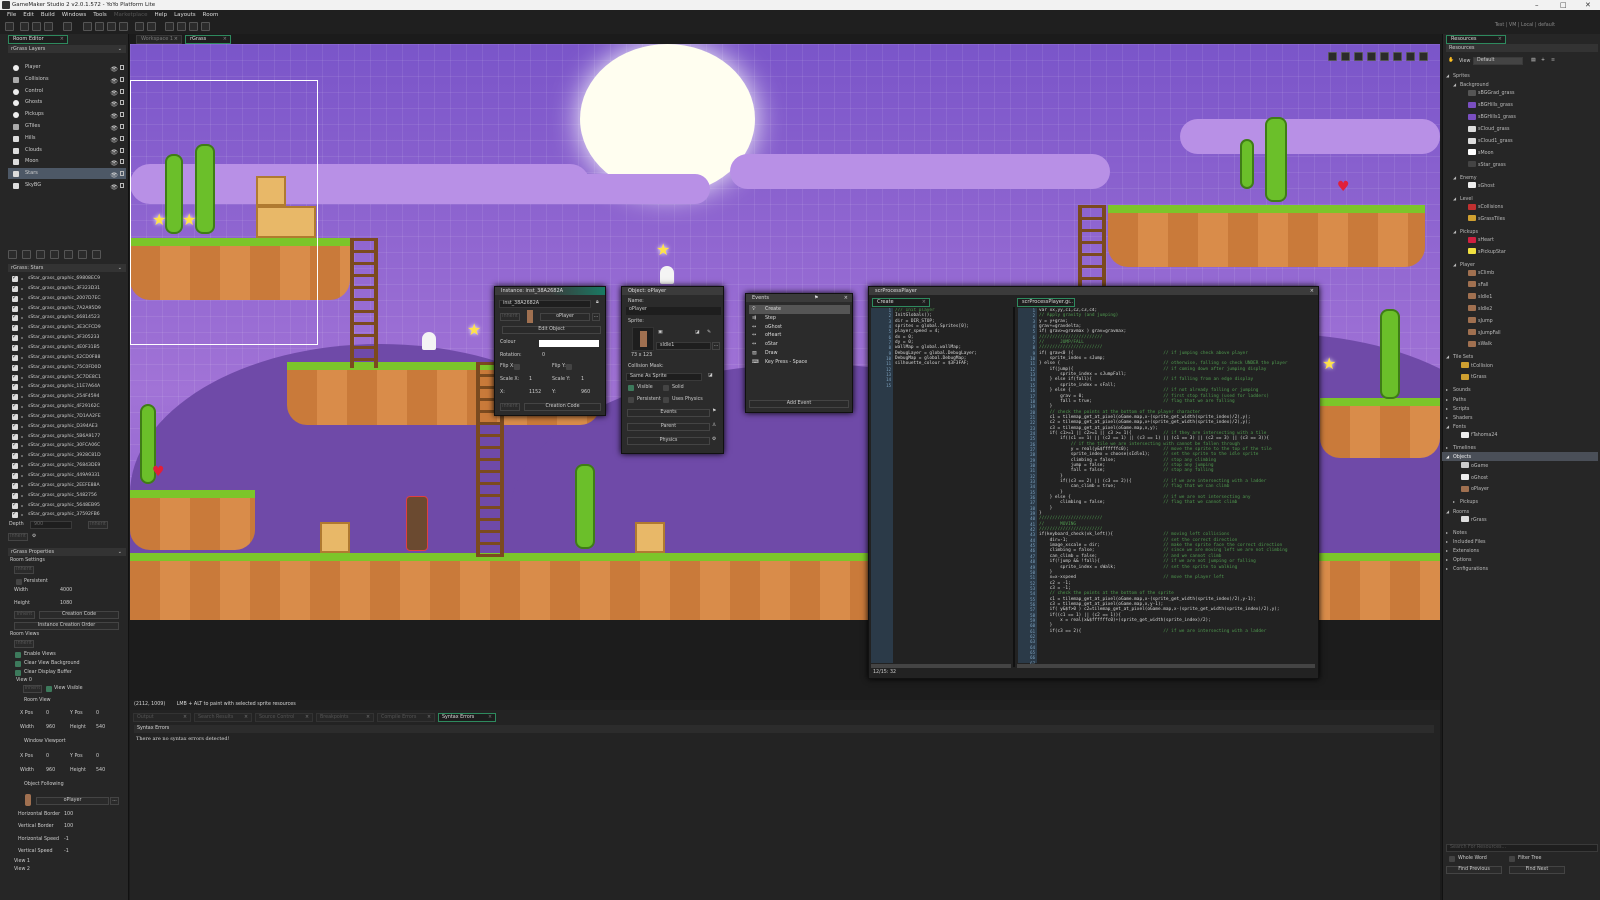 This screenshot has width=1600, height=900. What do you see at coordinates (668, 427) in the screenshot?
I see `parent-button: Parent` at bounding box center [668, 427].